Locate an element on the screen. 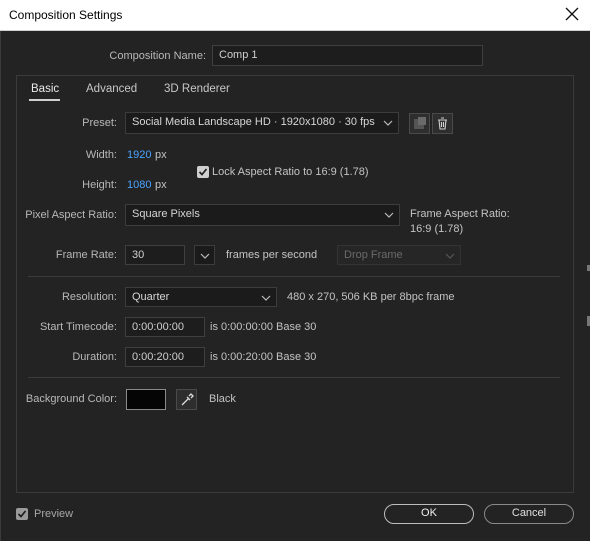 The height and width of the screenshot is (541, 590). background-color-name: Black is located at coordinates (222, 399).